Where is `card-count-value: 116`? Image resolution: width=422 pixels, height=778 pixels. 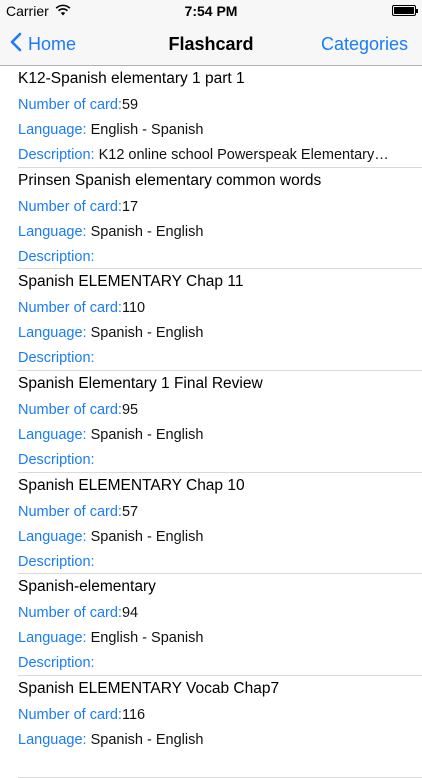
card-count-value: 116 is located at coordinates (133, 715).